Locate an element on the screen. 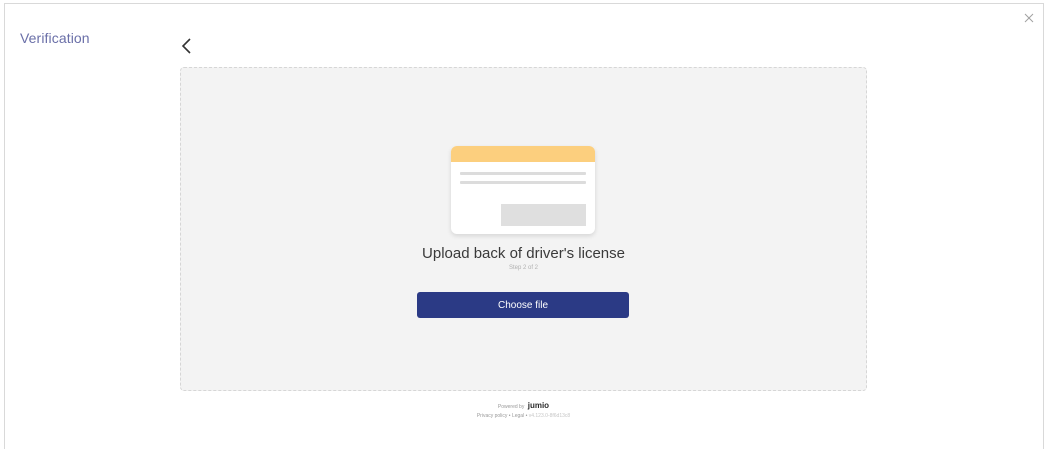 Image resolution: width=1050 pixels, height=451 pixels. close-icon is located at coordinates (1029, 18).